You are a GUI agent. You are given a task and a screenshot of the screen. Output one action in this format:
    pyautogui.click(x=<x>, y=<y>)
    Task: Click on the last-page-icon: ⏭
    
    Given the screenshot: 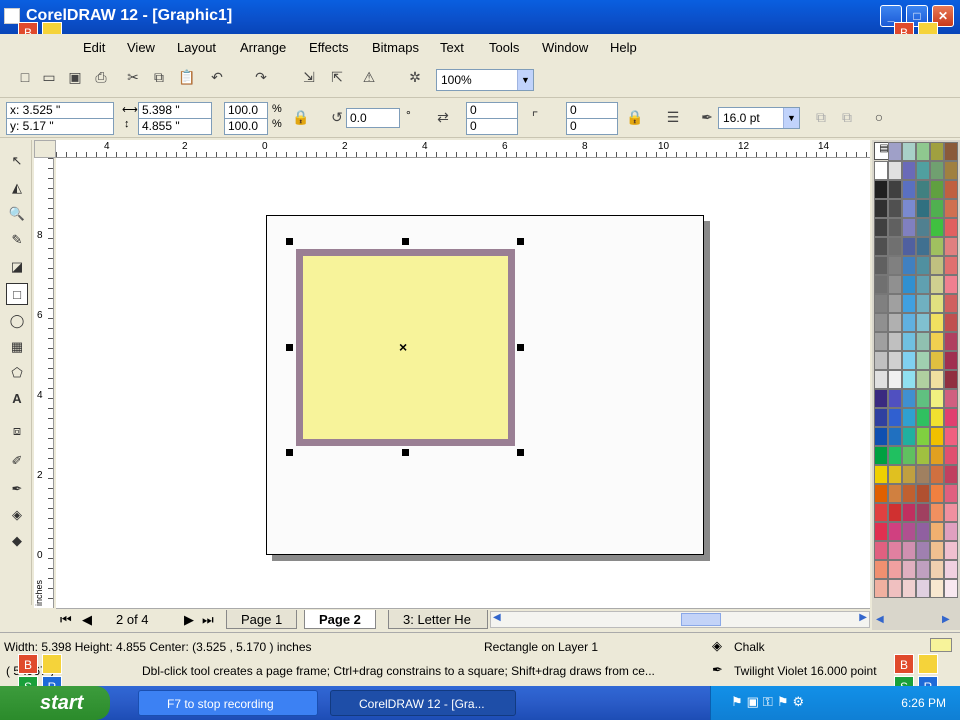 What is the action you would take?
    pyautogui.click(x=208, y=619)
    